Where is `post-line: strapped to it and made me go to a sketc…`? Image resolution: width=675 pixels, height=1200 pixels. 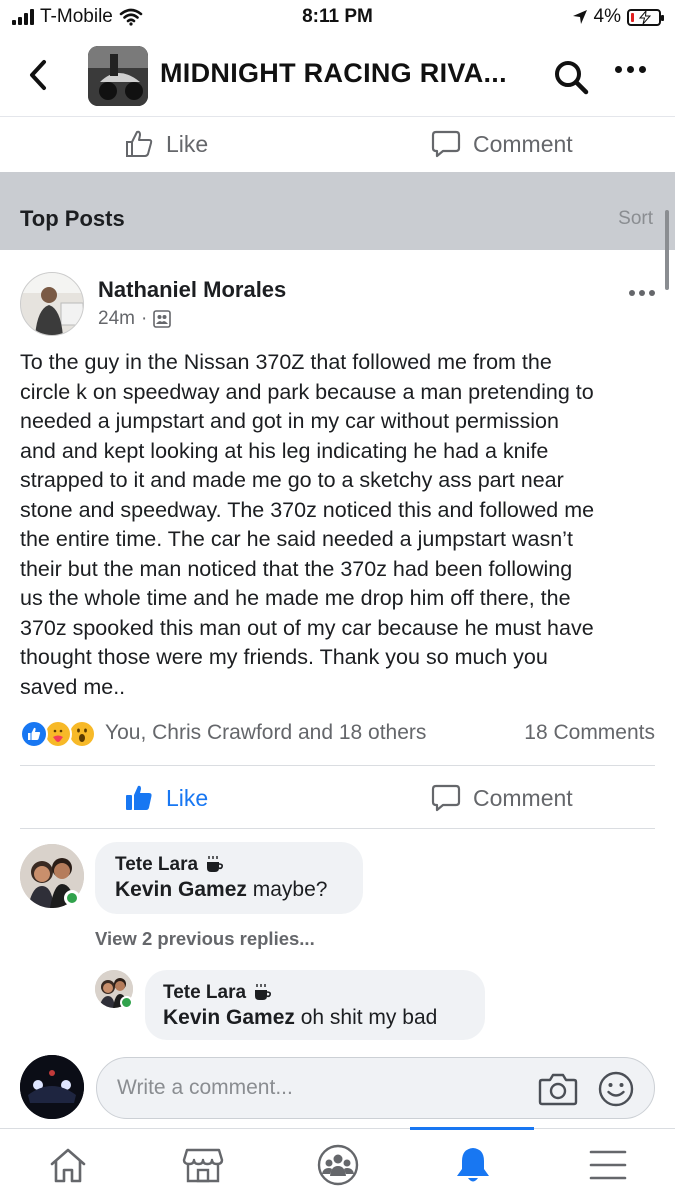
post-line: strapped to it and made me go to a sketc… is located at coordinates (292, 480).